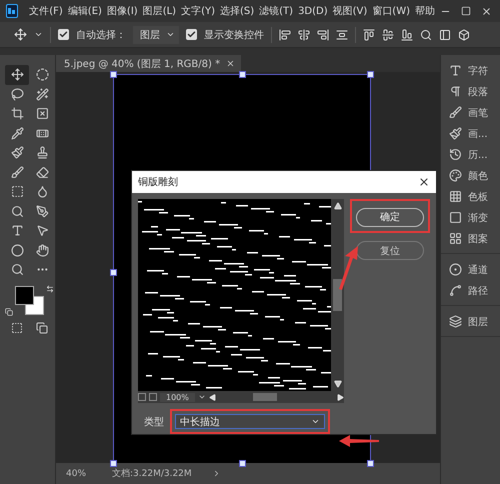  What do you see at coordinates (350, 11) in the screenshot?
I see `menu-item: 视图(V)` at bounding box center [350, 11].